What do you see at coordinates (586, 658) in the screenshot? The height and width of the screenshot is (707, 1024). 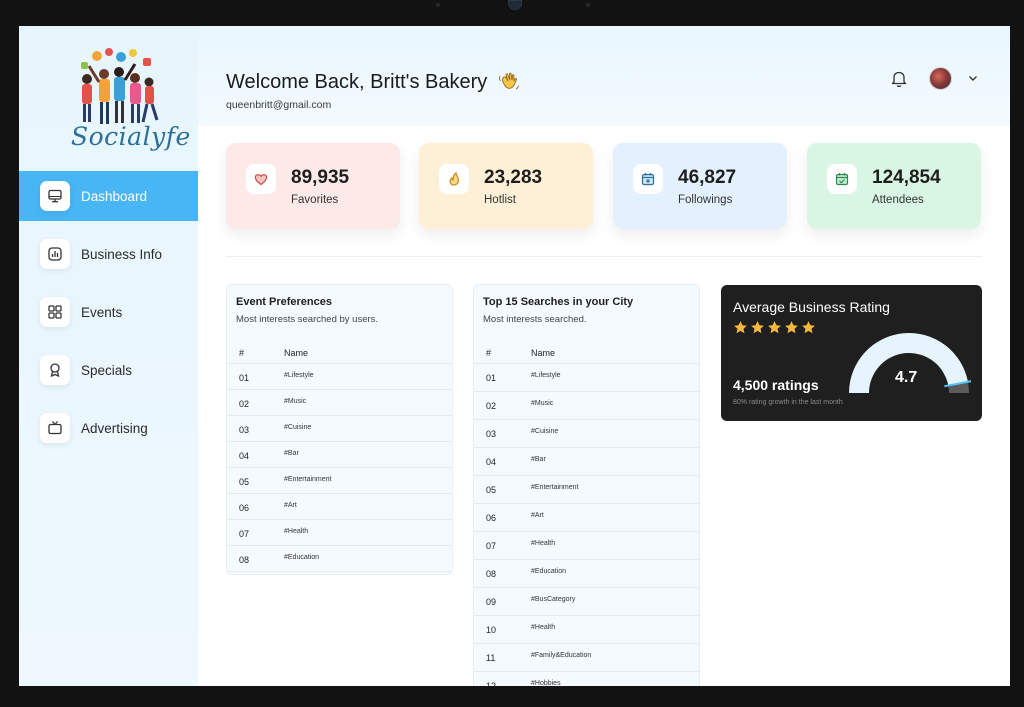 I see `table-row: 11 #Family&Education` at bounding box center [586, 658].